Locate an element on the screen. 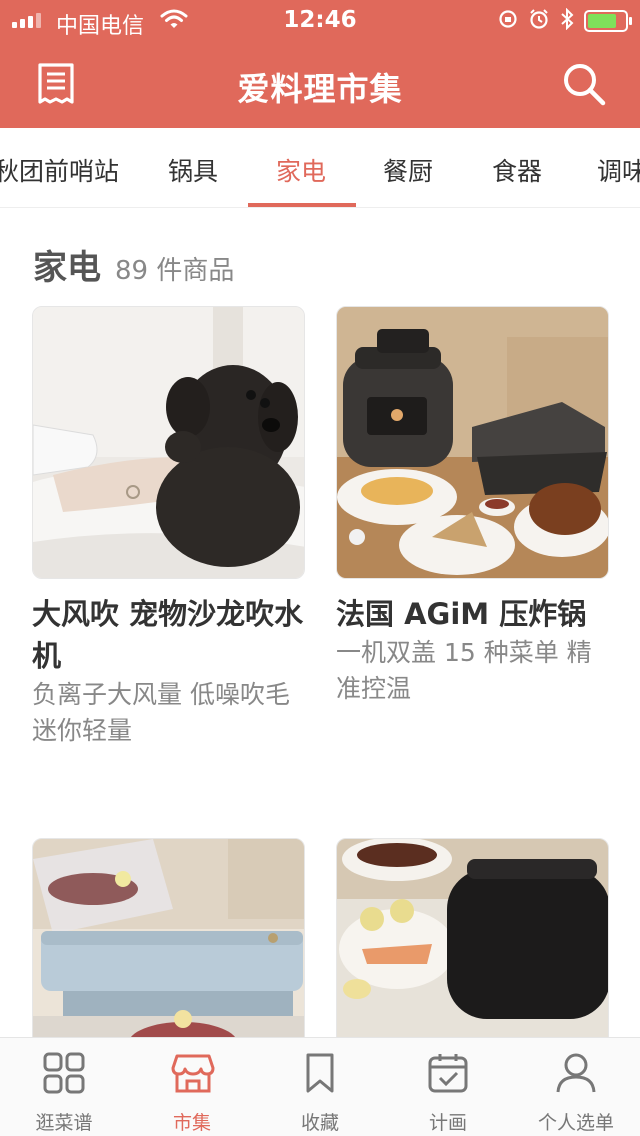  bluetooth-icon is located at coordinates (567, 20).